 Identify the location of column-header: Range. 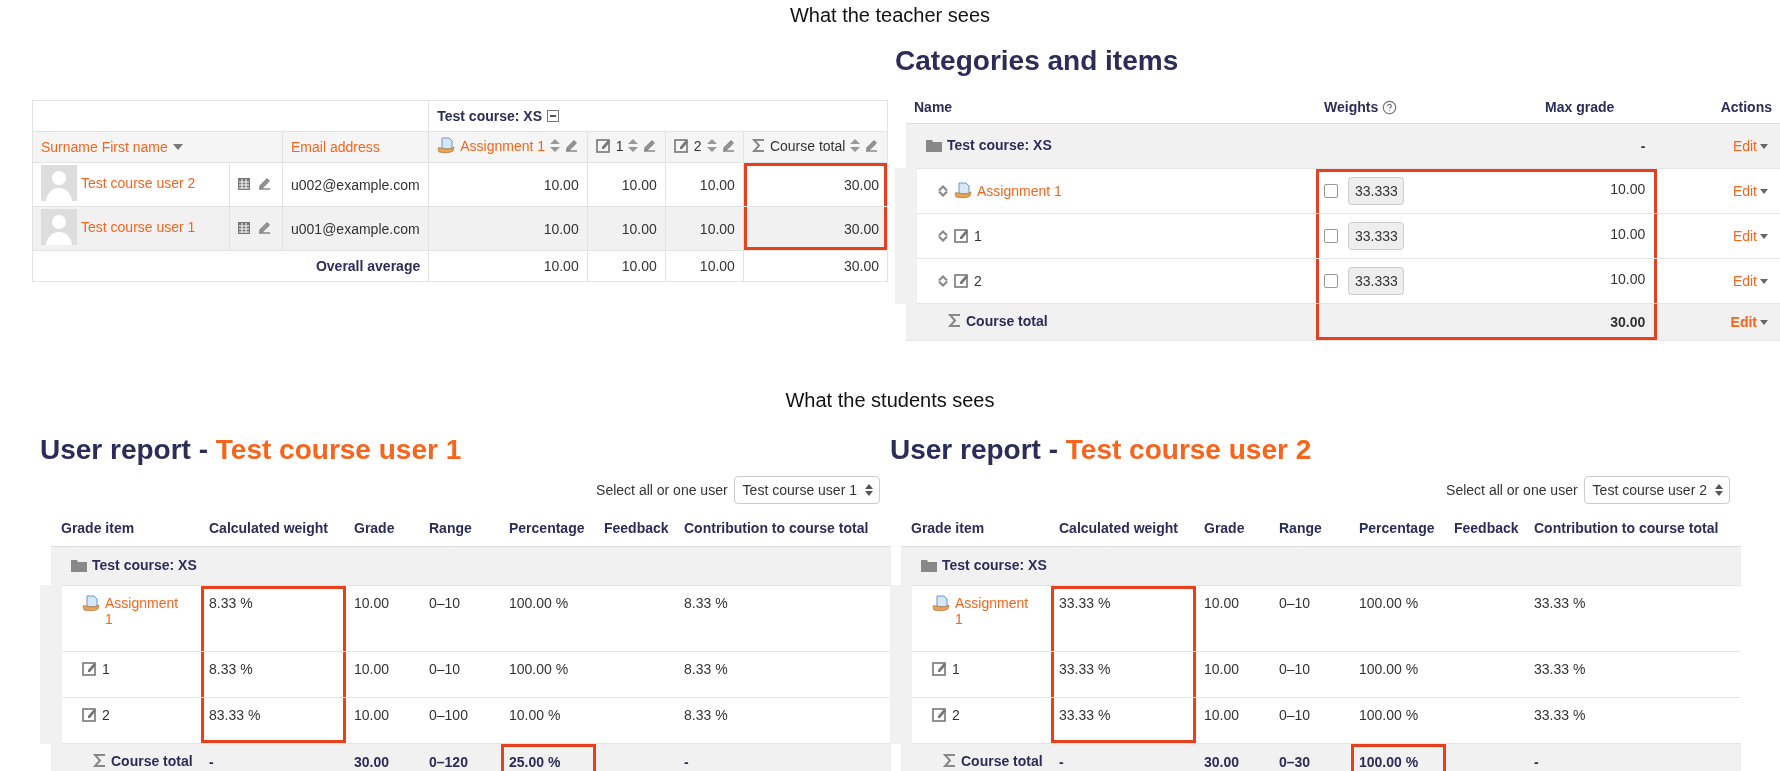
(1300, 528).